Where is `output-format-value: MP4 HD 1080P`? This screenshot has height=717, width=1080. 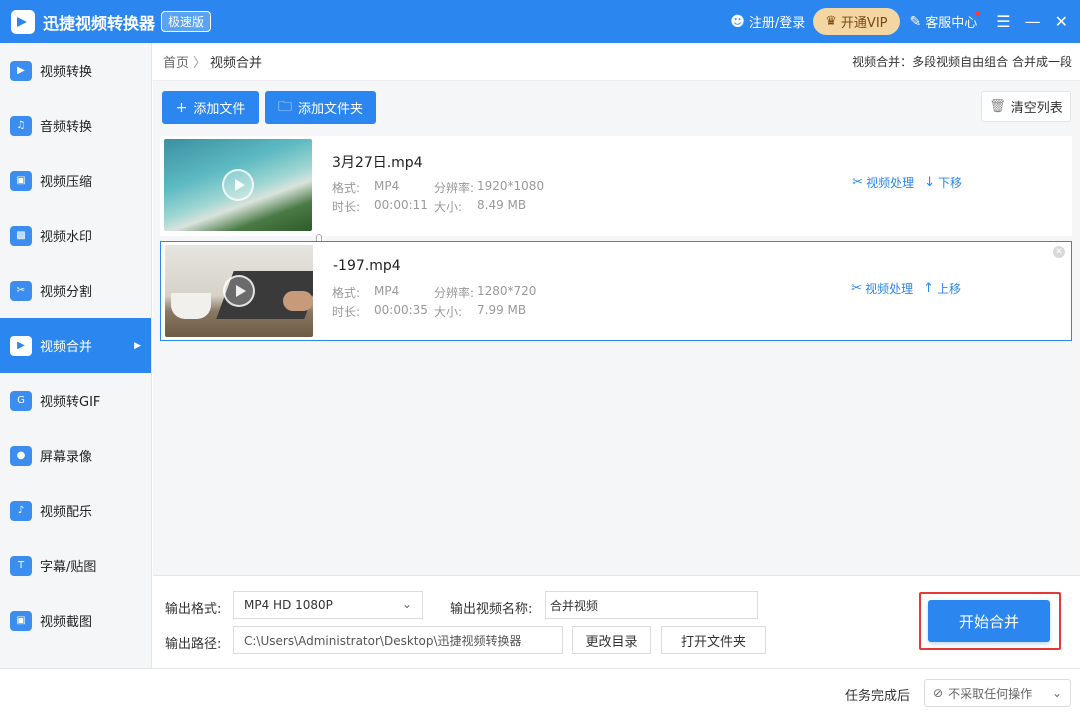
output-format-value: MP4 HD 1080P is located at coordinates (288, 605).